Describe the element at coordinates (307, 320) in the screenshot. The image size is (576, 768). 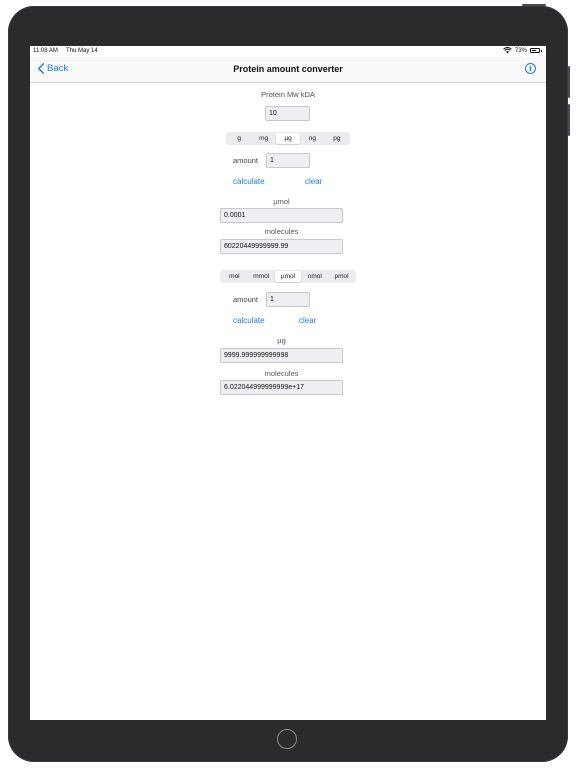
I see `molar-clear-button: clear` at that location.